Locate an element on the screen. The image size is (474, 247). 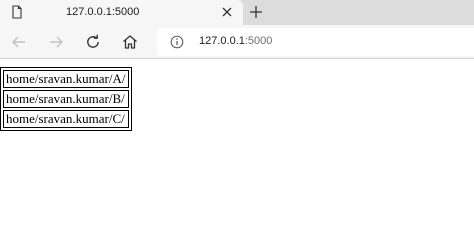
browser-toolbar: 127.0.0.1:5000 is located at coordinates (237, 42).